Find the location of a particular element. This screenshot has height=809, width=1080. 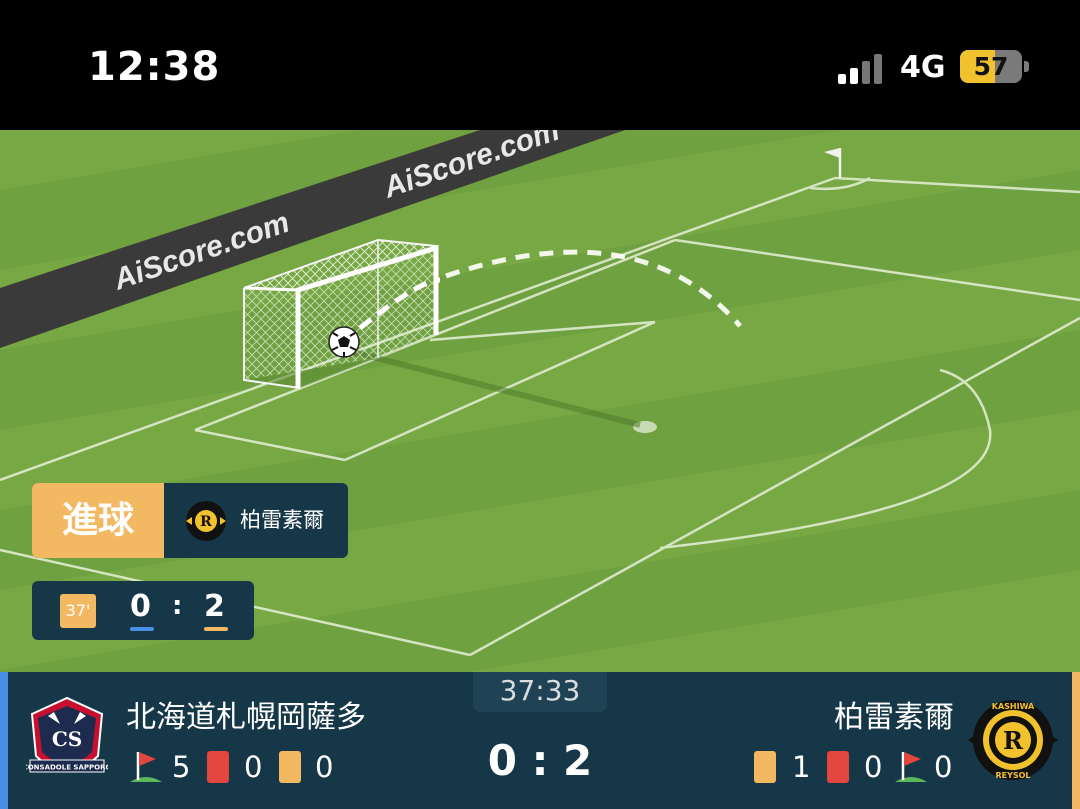

consadole-sapporo-logo-icon: CS CONSADOLE SAPPORO is located at coordinates (67, 734).